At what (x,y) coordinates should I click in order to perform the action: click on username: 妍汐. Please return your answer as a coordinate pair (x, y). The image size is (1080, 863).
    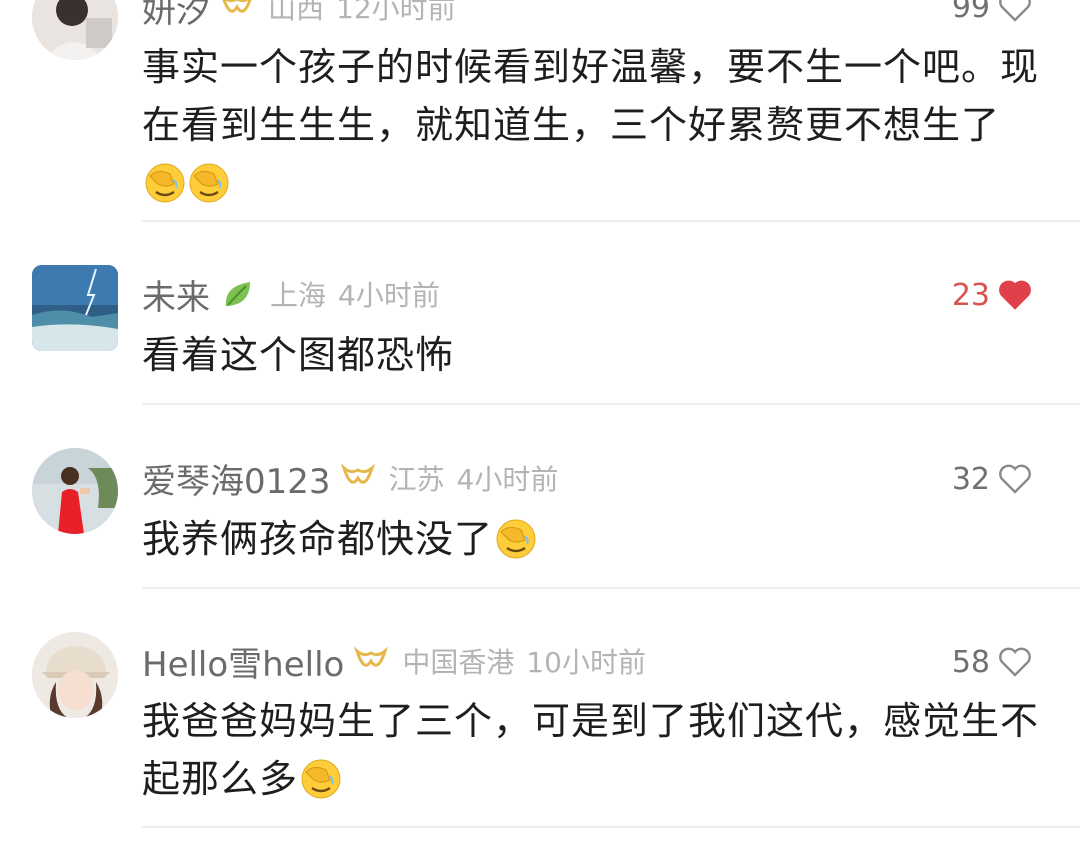
    Looking at the image, I should click on (176, 16).